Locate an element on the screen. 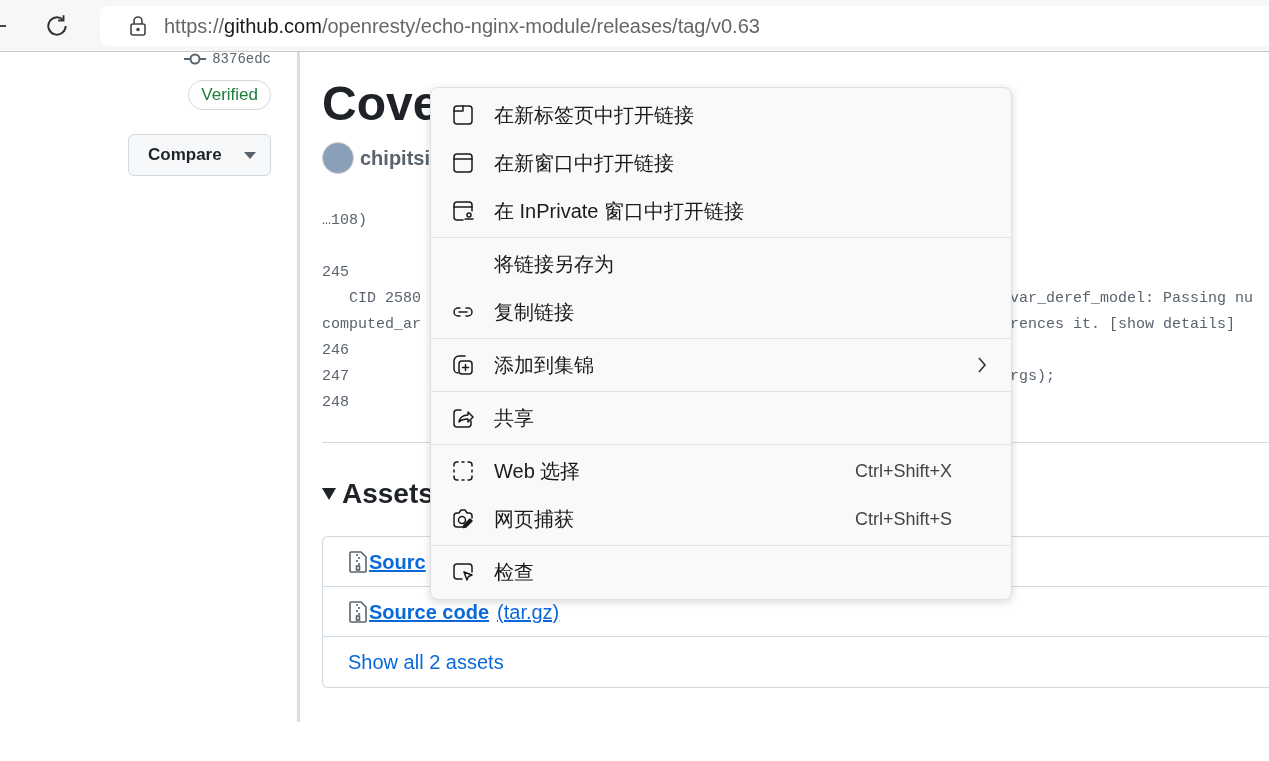 The height and width of the screenshot is (761, 1269). menu-item: 共享 is located at coordinates (721, 418).